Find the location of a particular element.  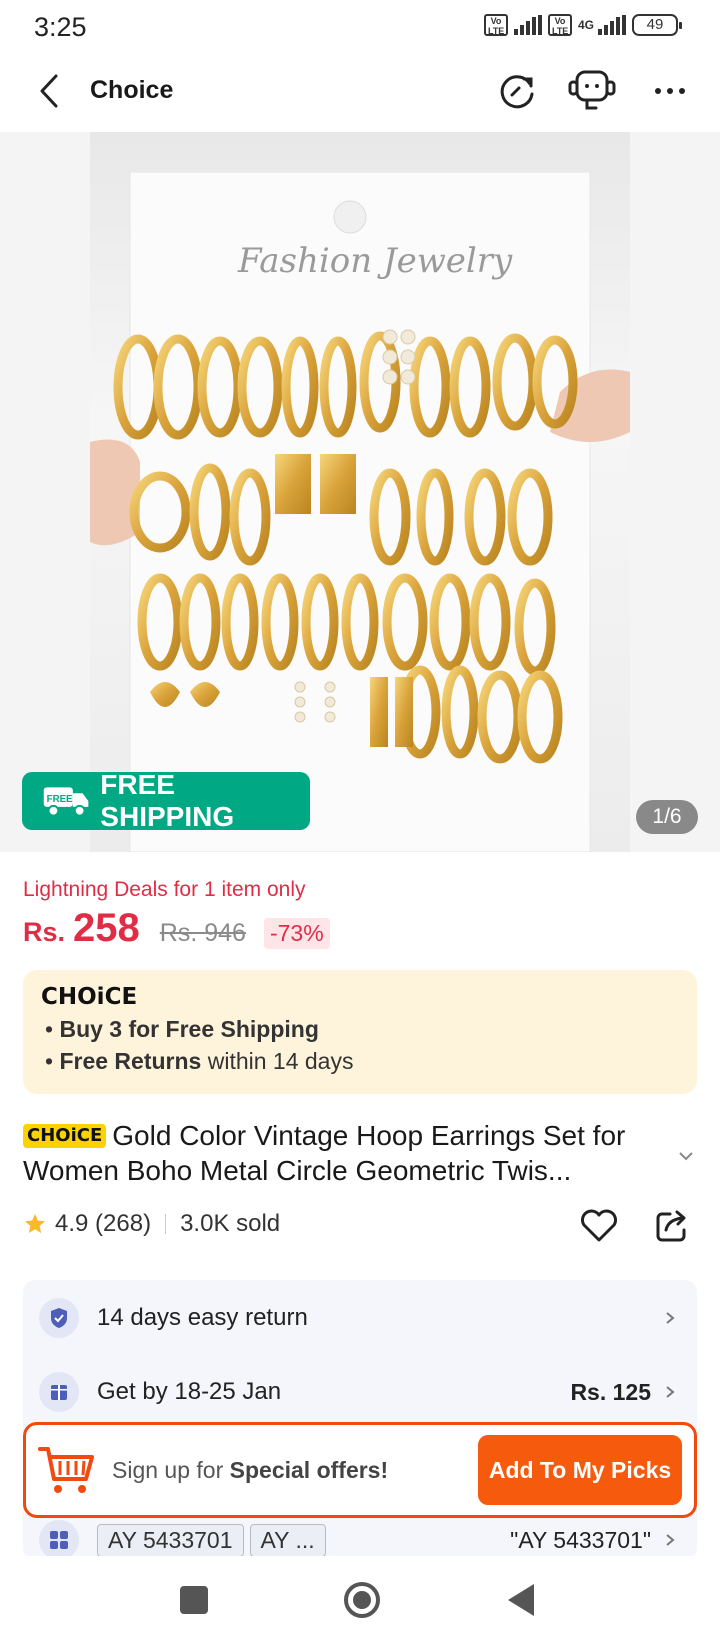

package-icon is located at coordinates (59, 1392).